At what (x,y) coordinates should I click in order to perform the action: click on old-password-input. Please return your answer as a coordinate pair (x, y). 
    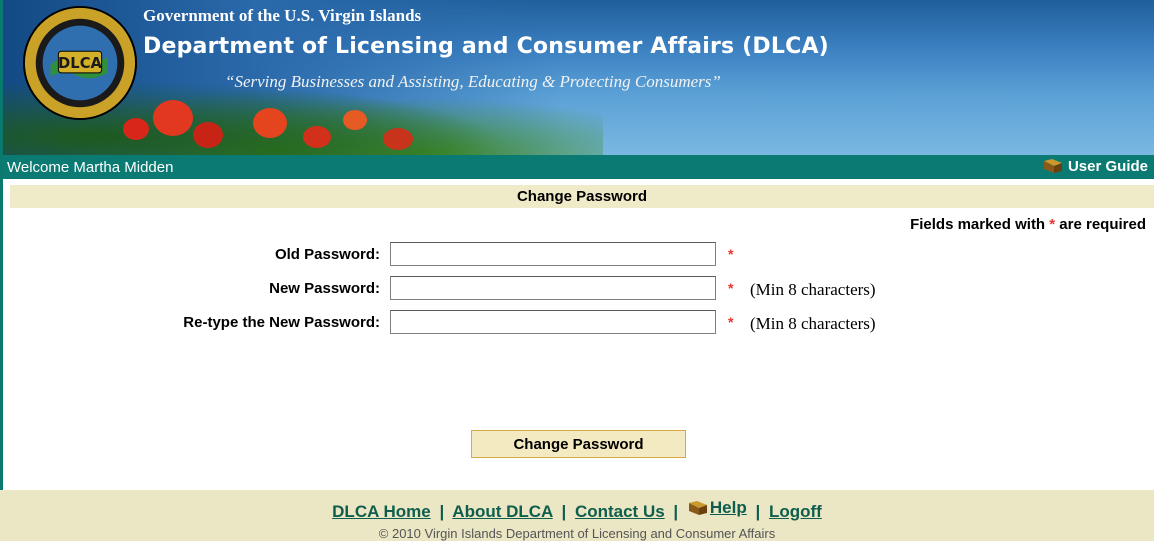
    Looking at the image, I should click on (553, 254).